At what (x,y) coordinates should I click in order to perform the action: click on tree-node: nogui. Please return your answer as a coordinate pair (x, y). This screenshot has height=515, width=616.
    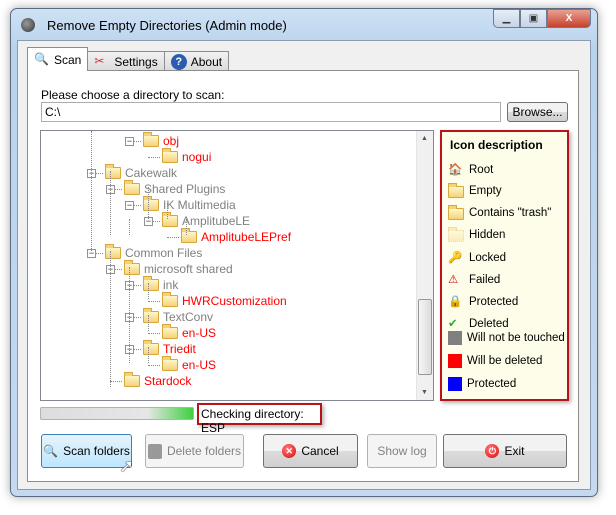
    Looking at the image, I should click on (186, 156).